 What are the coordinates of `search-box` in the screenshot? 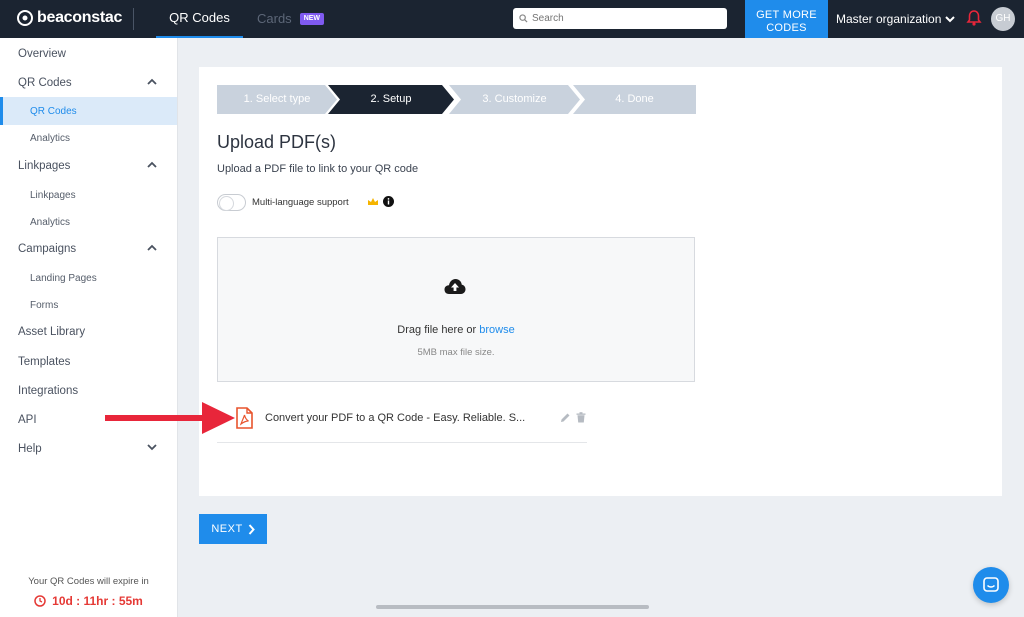 It's located at (620, 18).